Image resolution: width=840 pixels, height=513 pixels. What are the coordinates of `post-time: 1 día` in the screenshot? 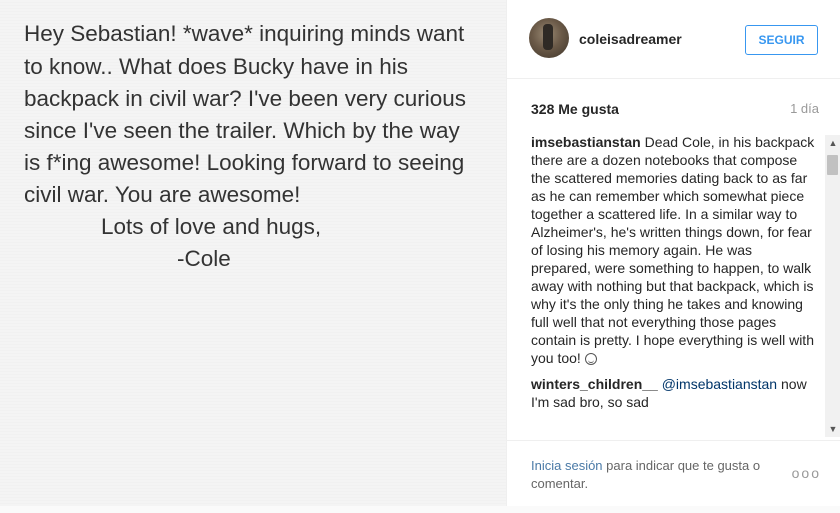 It's located at (804, 108).